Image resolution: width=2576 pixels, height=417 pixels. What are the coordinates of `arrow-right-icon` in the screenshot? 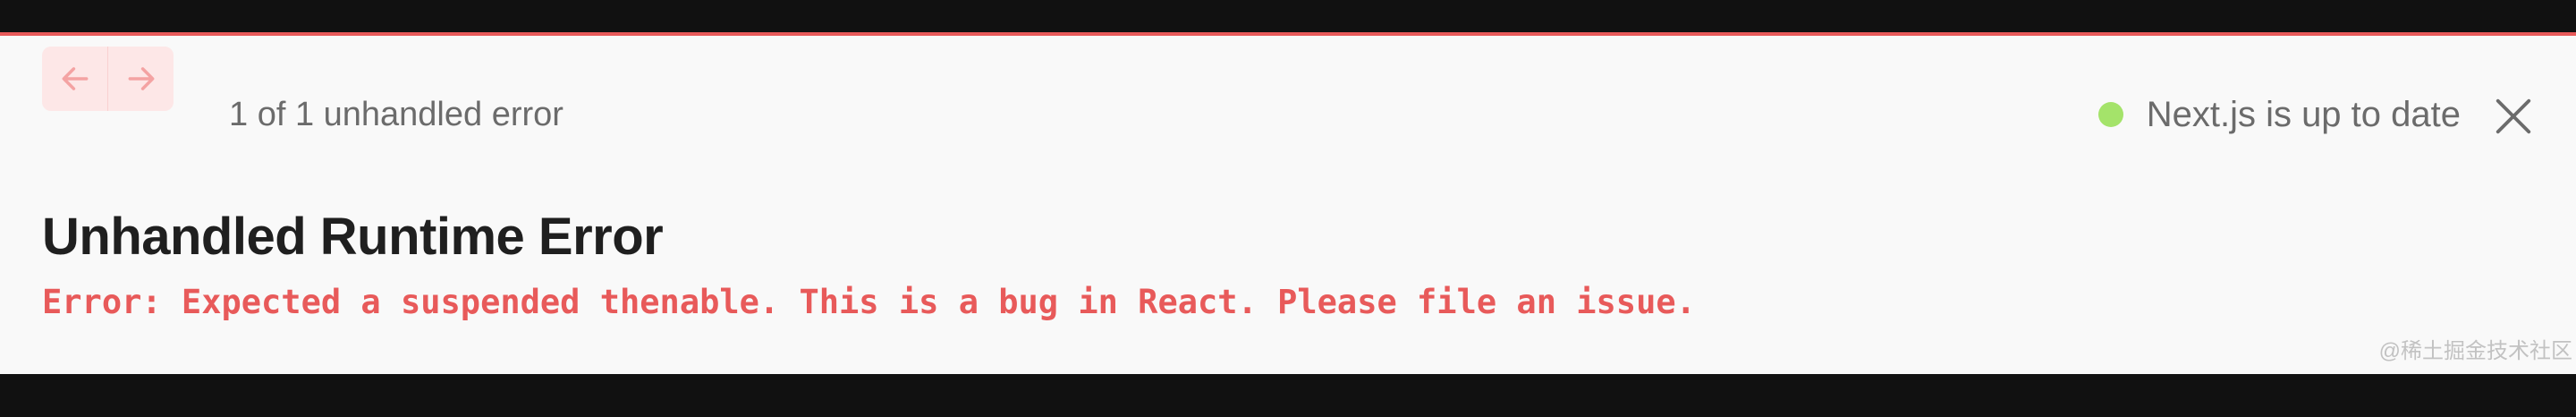 It's located at (141, 78).